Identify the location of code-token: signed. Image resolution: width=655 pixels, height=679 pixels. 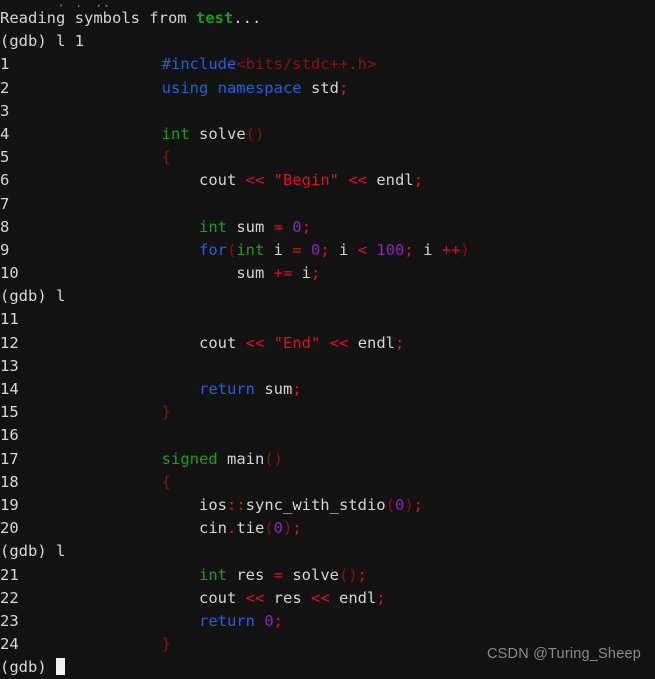
(189, 458).